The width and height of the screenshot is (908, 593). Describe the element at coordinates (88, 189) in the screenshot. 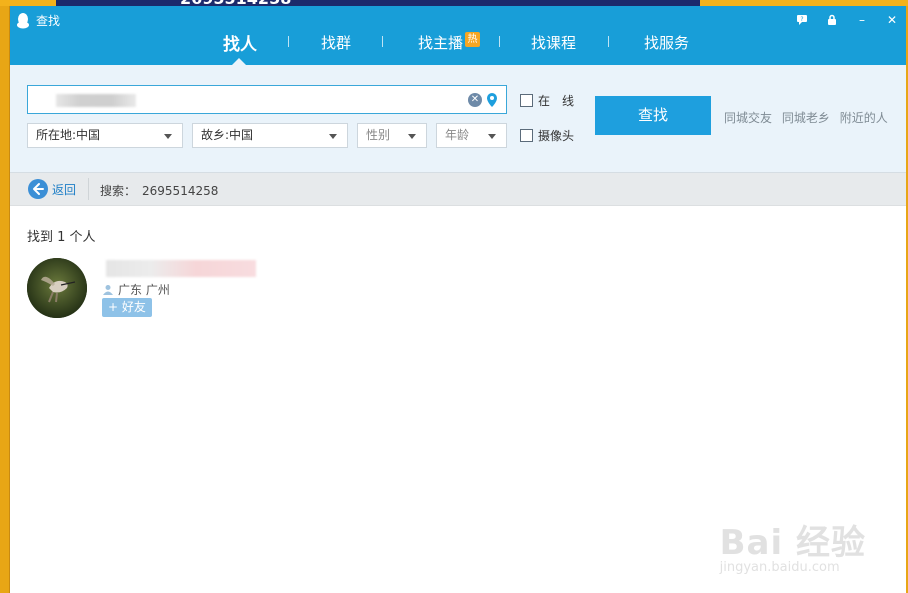

I see `back-bar-divider` at that location.